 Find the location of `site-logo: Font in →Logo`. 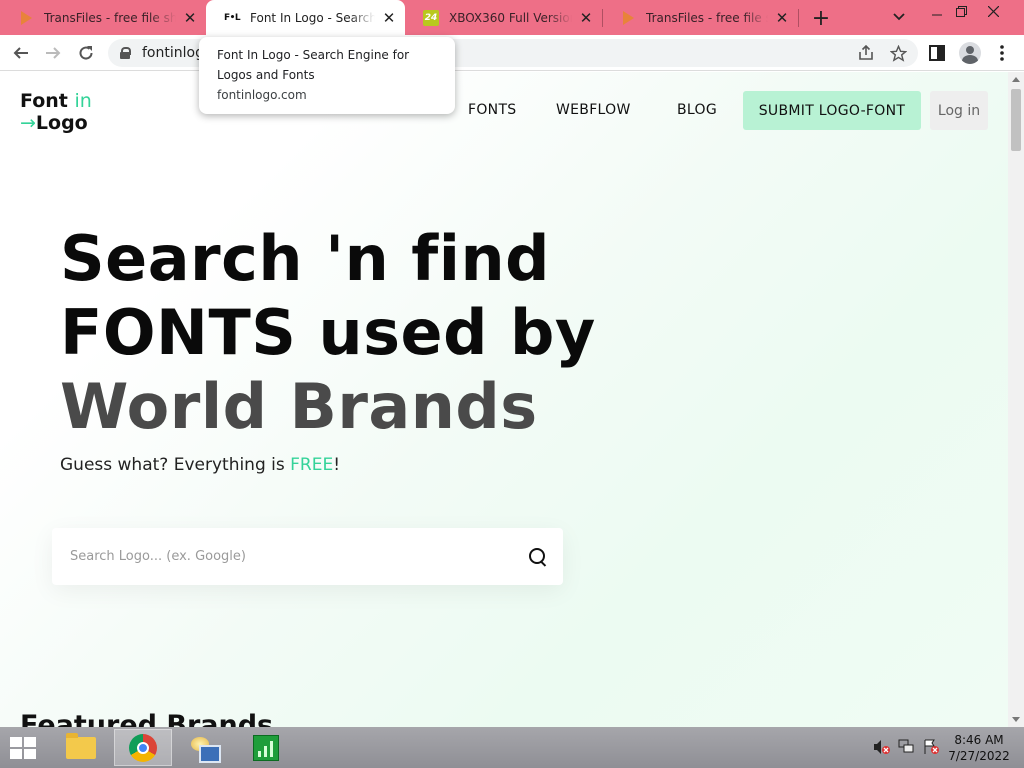

site-logo: Font in →Logo is located at coordinates (56, 112).